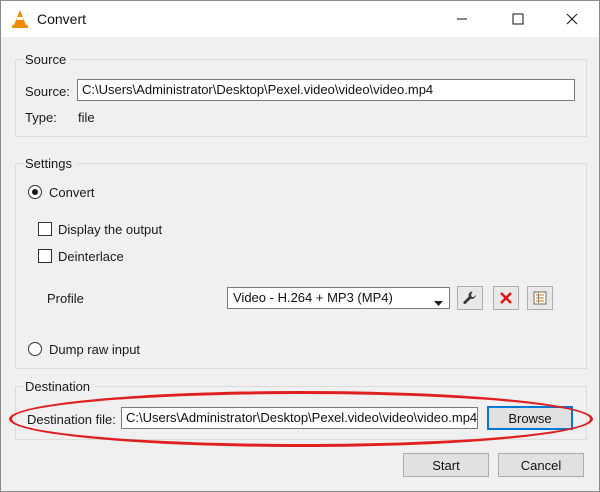 Image resolution: width=600 pixels, height=492 pixels. Describe the element at coordinates (72, 192) in the screenshot. I see `convert-radio-label: Convert` at that location.